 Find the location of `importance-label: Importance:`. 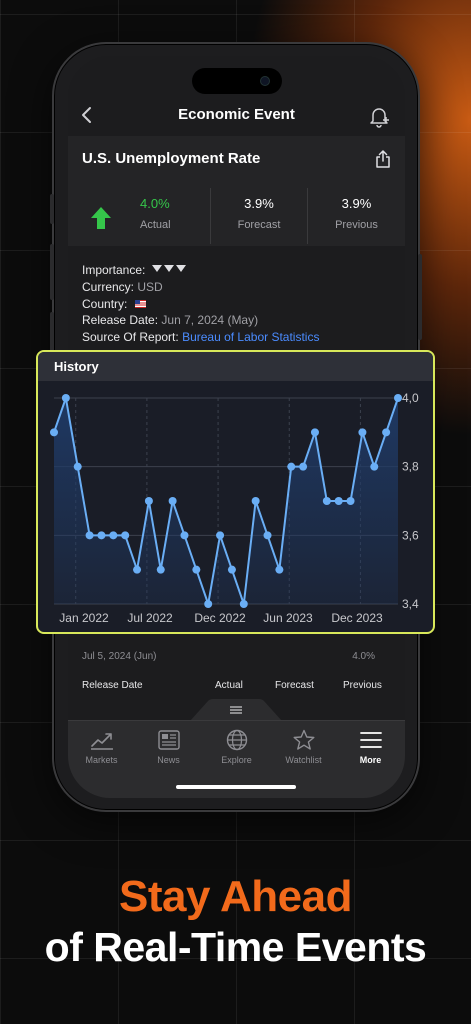

importance-label: Importance: is located at coordinates (114, 270).